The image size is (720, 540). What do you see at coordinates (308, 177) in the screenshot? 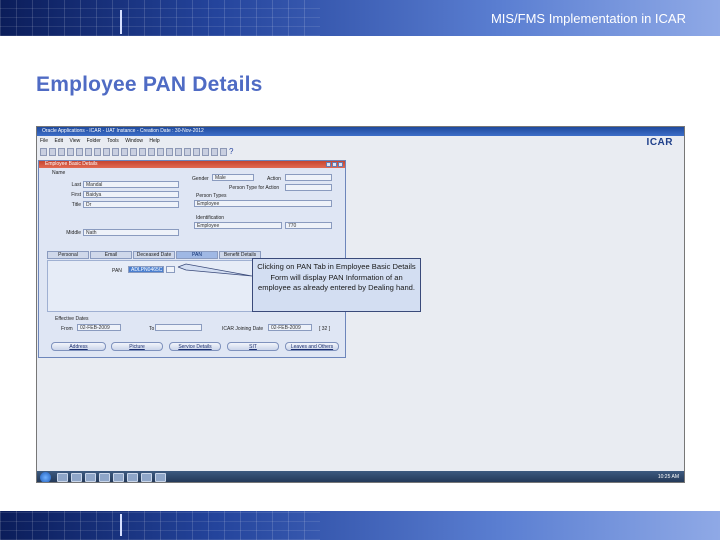
I see `action-select` at bounding box center [308, 177].